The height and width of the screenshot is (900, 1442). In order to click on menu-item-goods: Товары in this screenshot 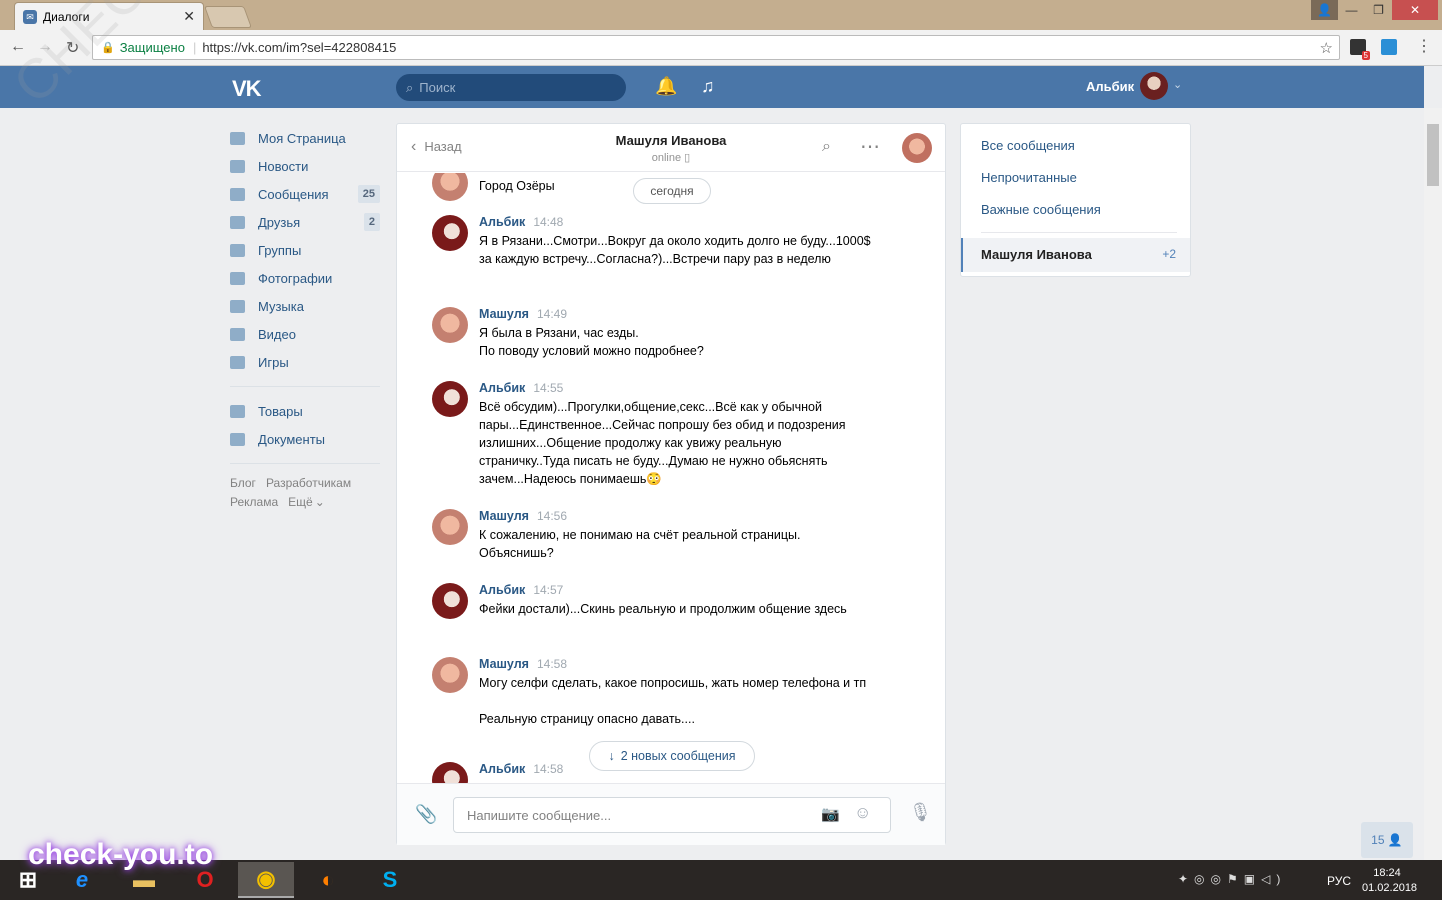, I will do `click(305, 411)`.